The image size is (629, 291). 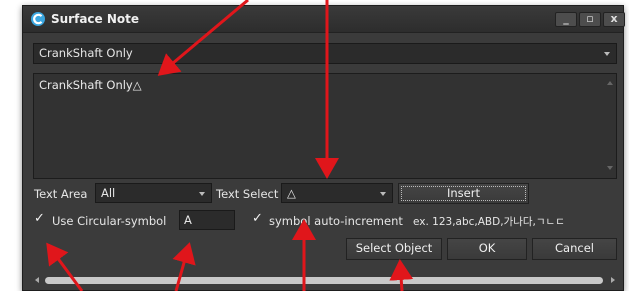 I want to click on vertical-scrollbar, so click(x=610, y=126).